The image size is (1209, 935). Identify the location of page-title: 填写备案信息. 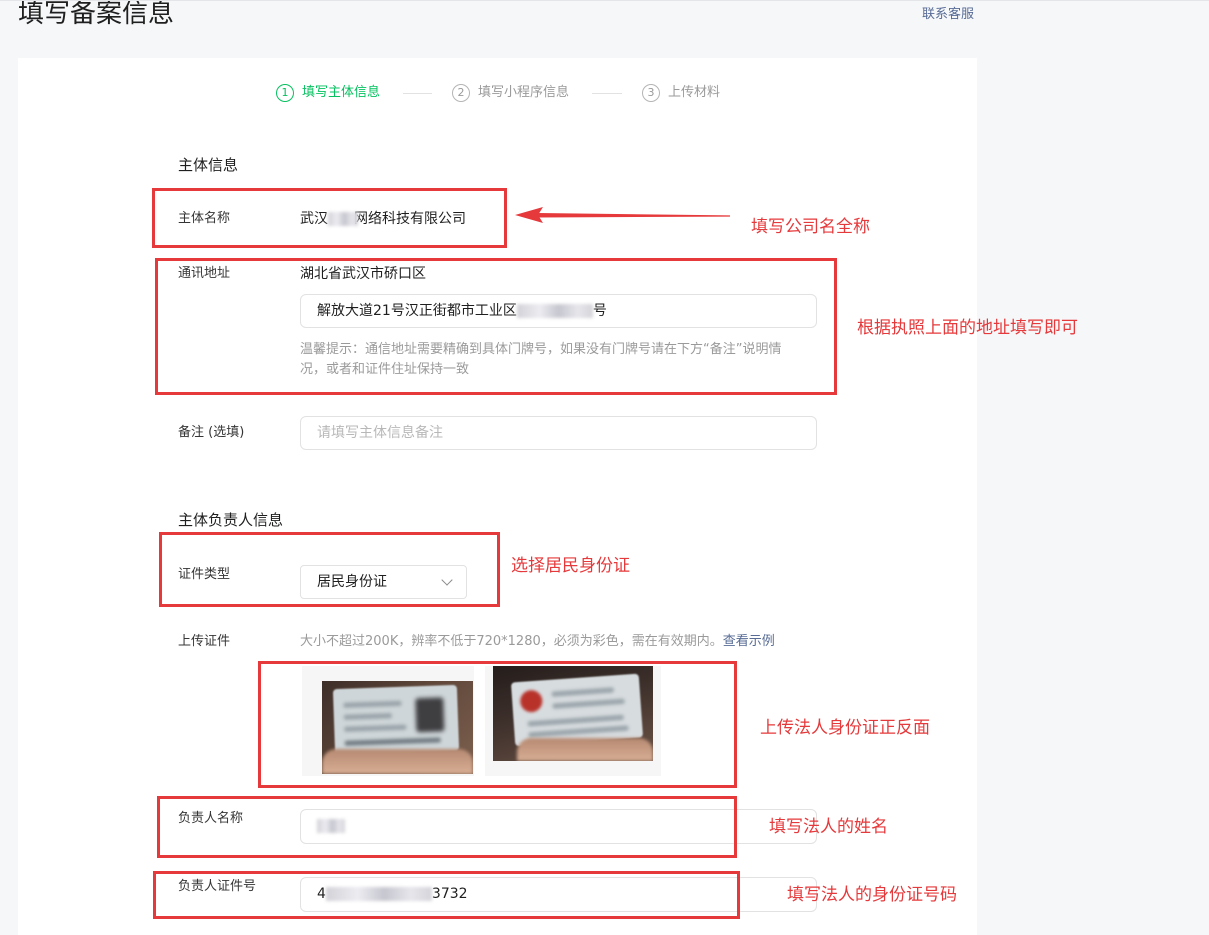
(96, 14).